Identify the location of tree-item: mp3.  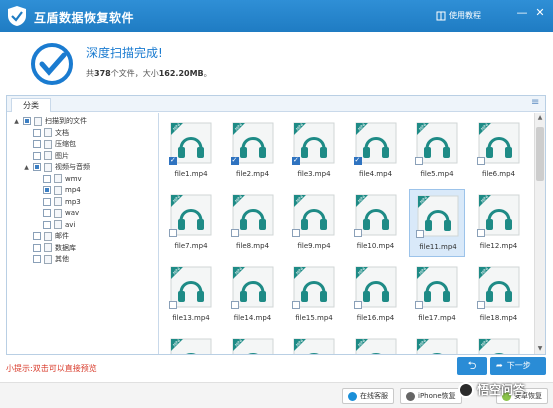
(57, 202).